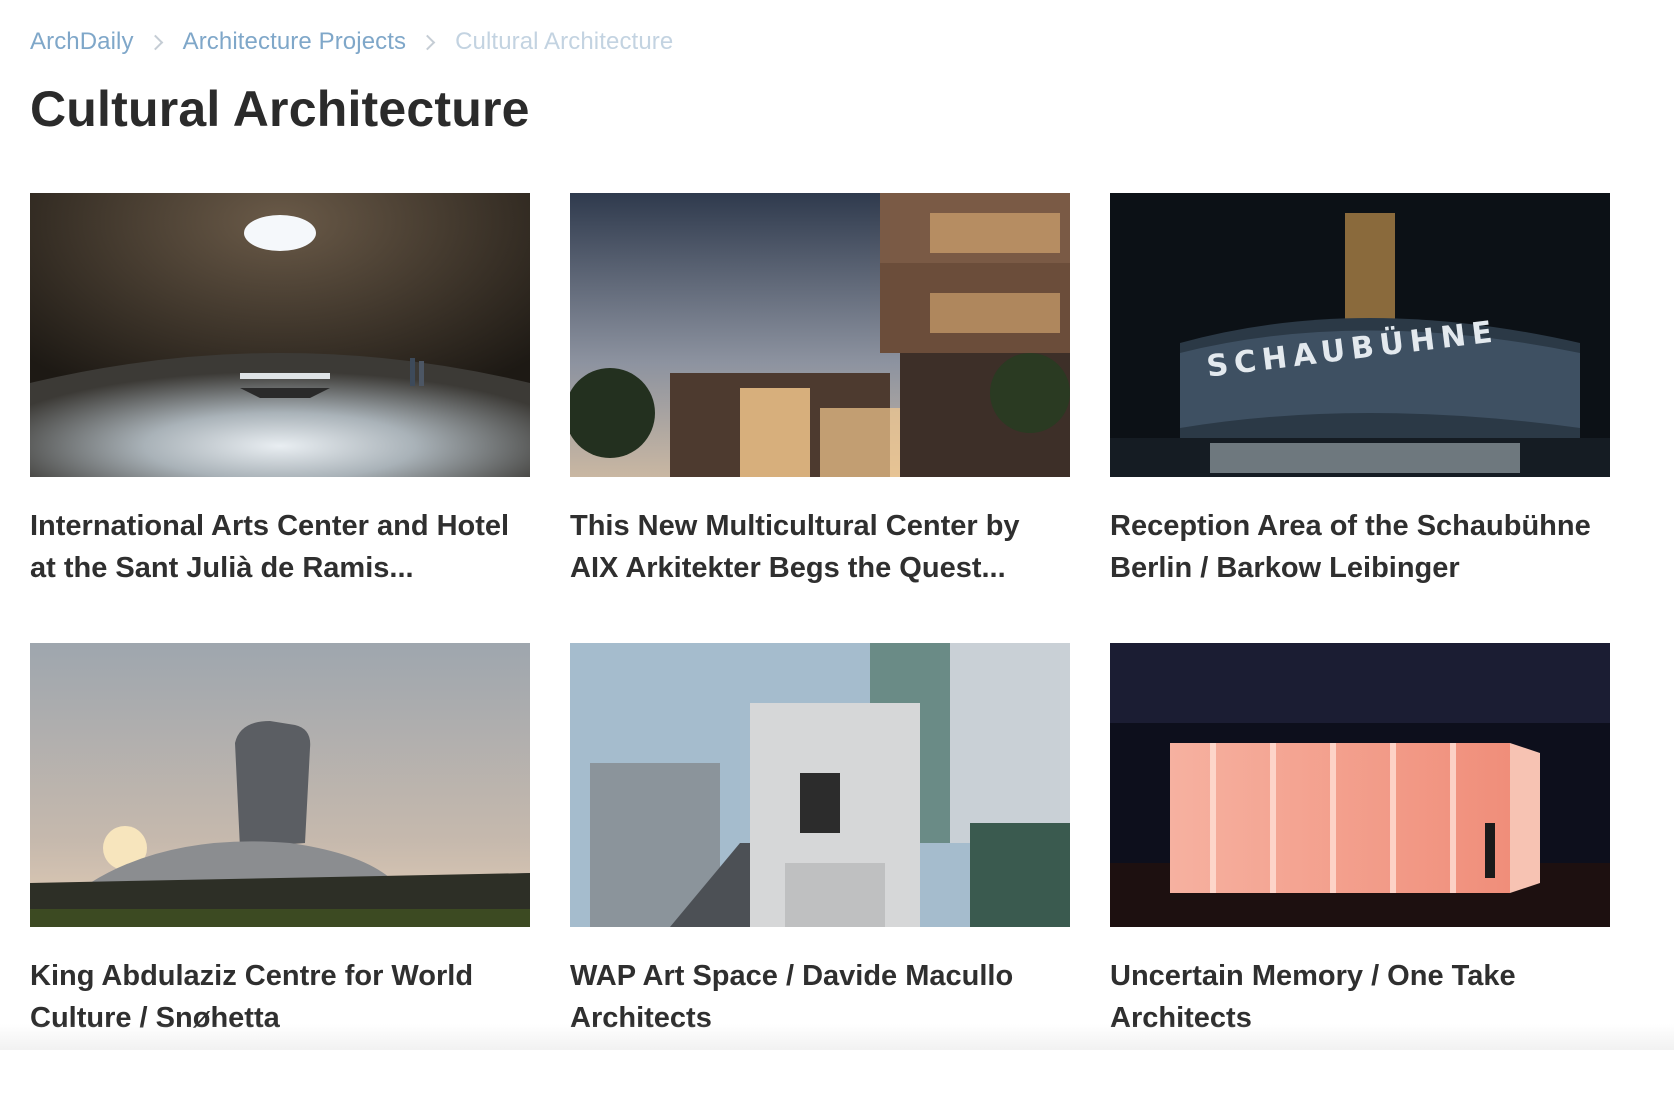  What do you see at coordinates (295, 42) in the screenshot?
I see `breadcrumb-link-architecture-projects: Architecture Projects` at bounding box center [295, 42].